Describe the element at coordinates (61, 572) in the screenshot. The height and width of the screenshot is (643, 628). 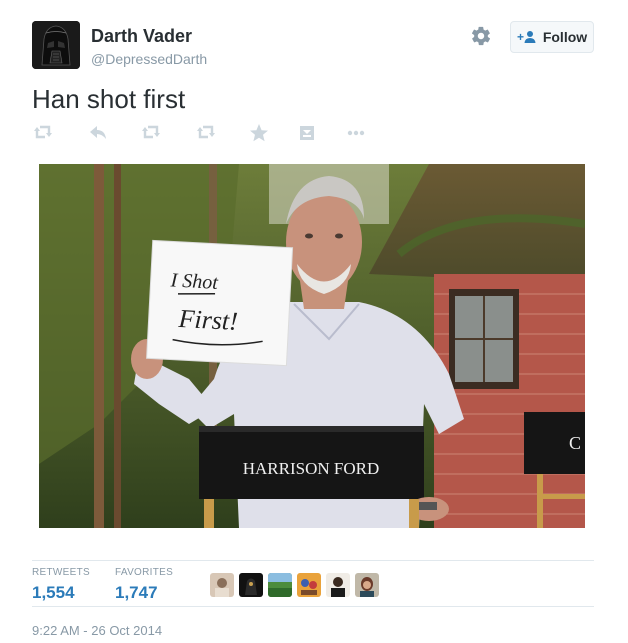
I see `retweets-label: RETWEETS` at that location.